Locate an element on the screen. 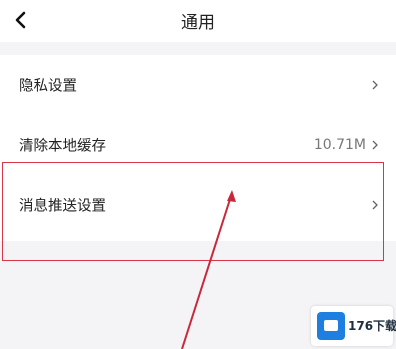 The image size is (396, 349). push-notification-settings-label: 消息推送设置 is located at coordinates (62, 206).